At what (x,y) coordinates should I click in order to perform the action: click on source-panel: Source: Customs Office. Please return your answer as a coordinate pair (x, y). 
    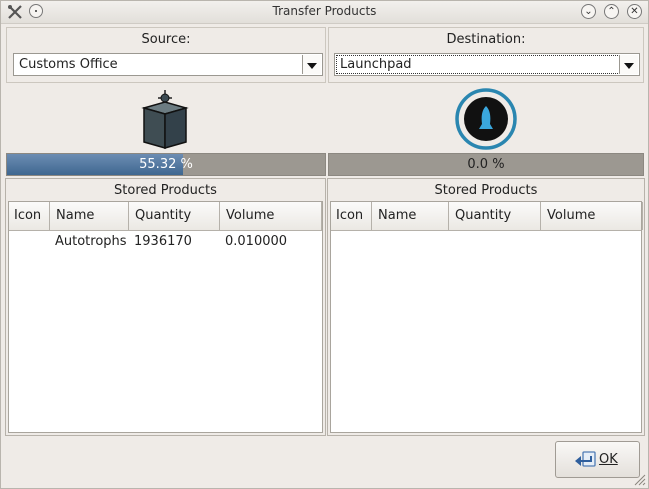
    Looking at the image, I should click on (166, 55).